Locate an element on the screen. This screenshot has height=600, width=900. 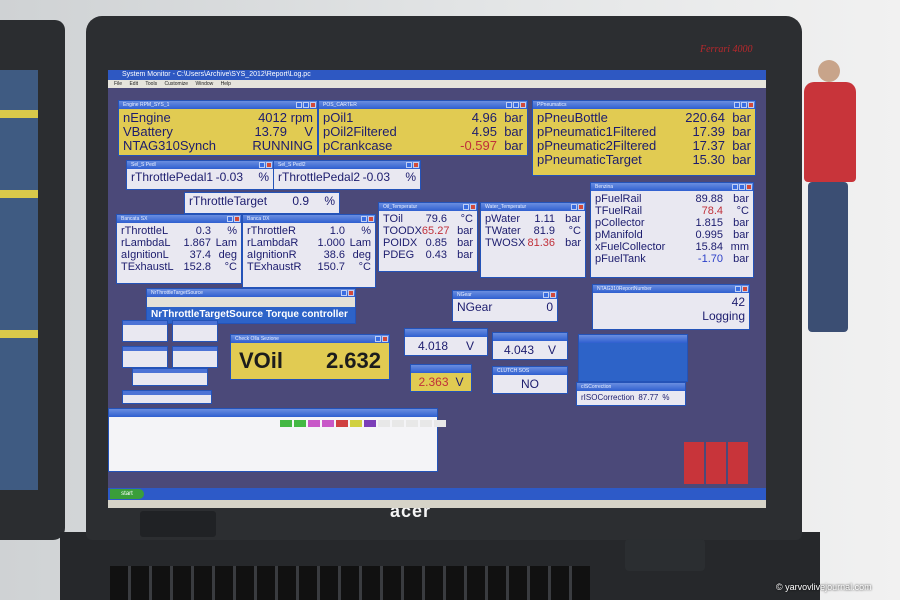
iso-correction-unit: % is located at coordinates (666, 397).